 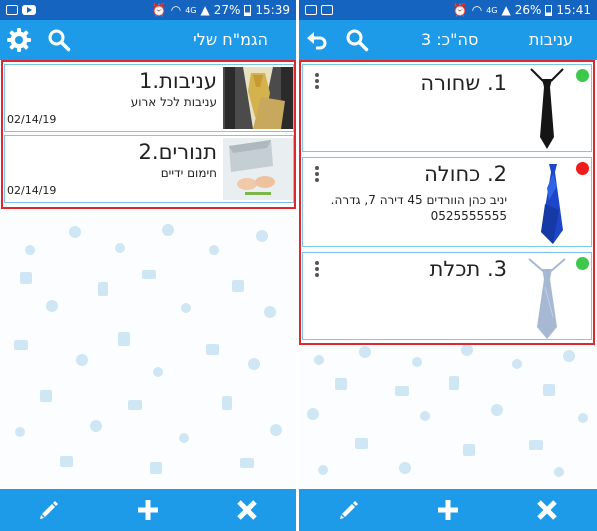 What do you see at coordinates (227, 10) in the screenshot?
I see `battery-level: 27%` at bounding box center [227, 10].